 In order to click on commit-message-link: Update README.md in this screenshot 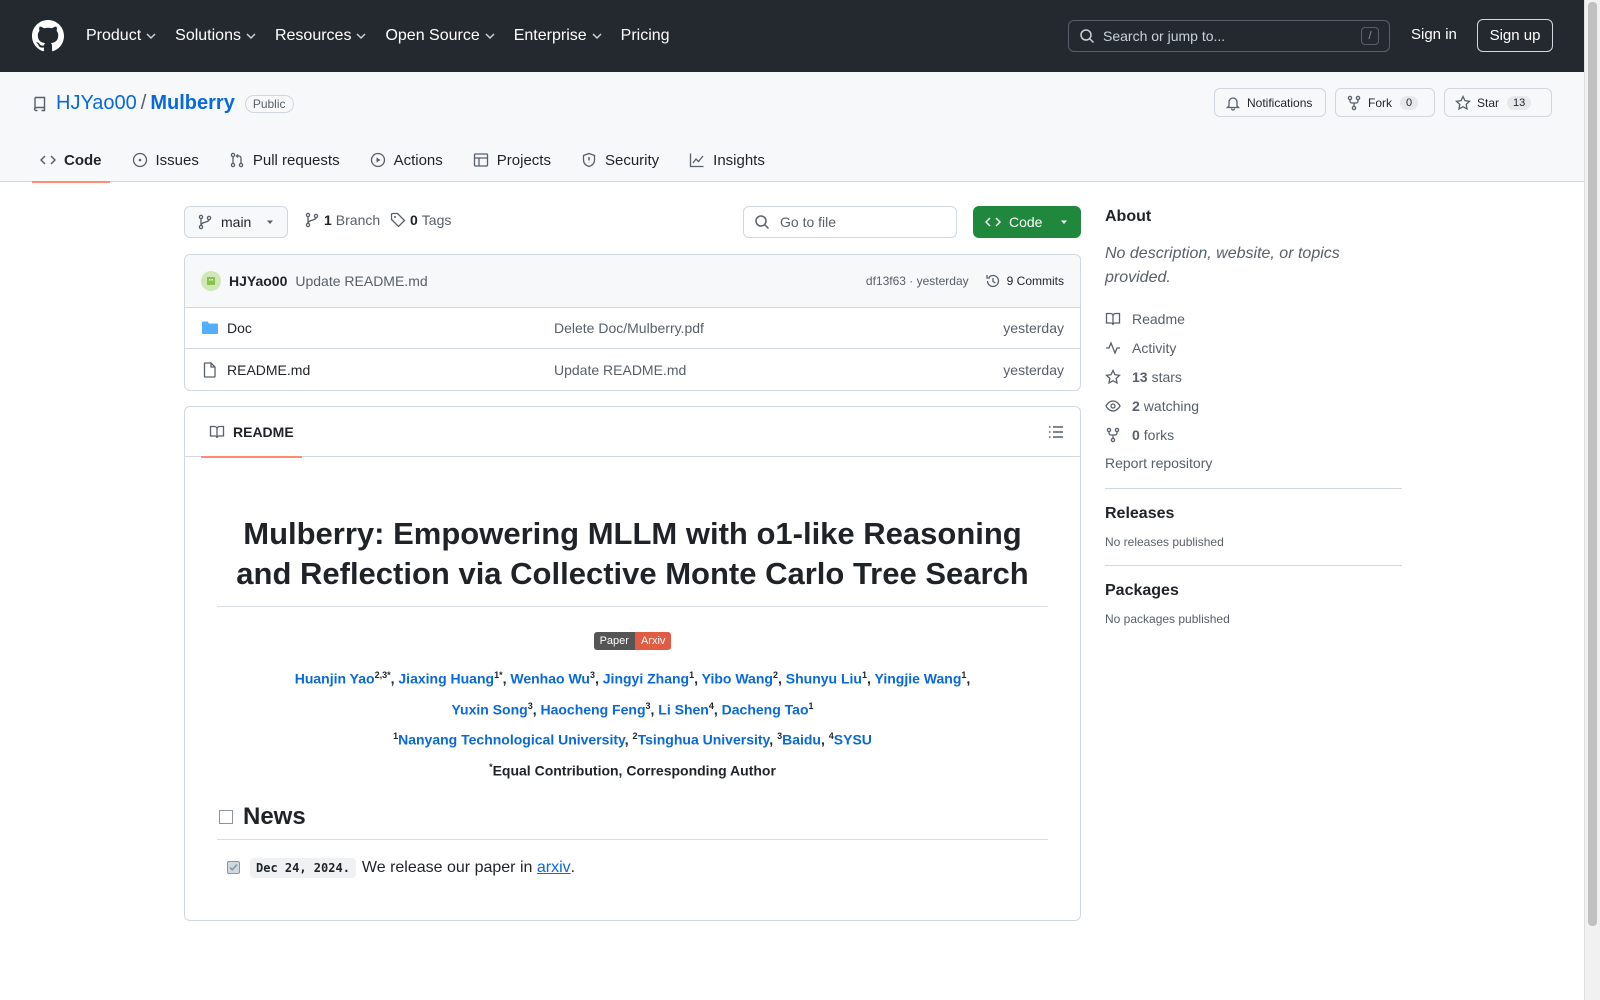, I will do `click(361, 281)`.